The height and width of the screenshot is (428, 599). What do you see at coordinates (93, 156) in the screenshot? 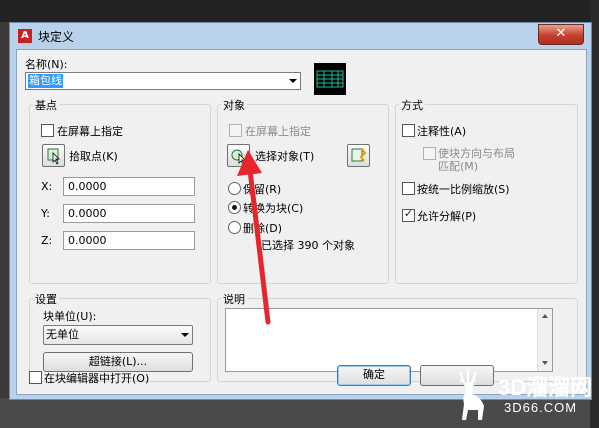
I see `pick-point-label: 拾取点(K)` at bounding box center [93, 156].